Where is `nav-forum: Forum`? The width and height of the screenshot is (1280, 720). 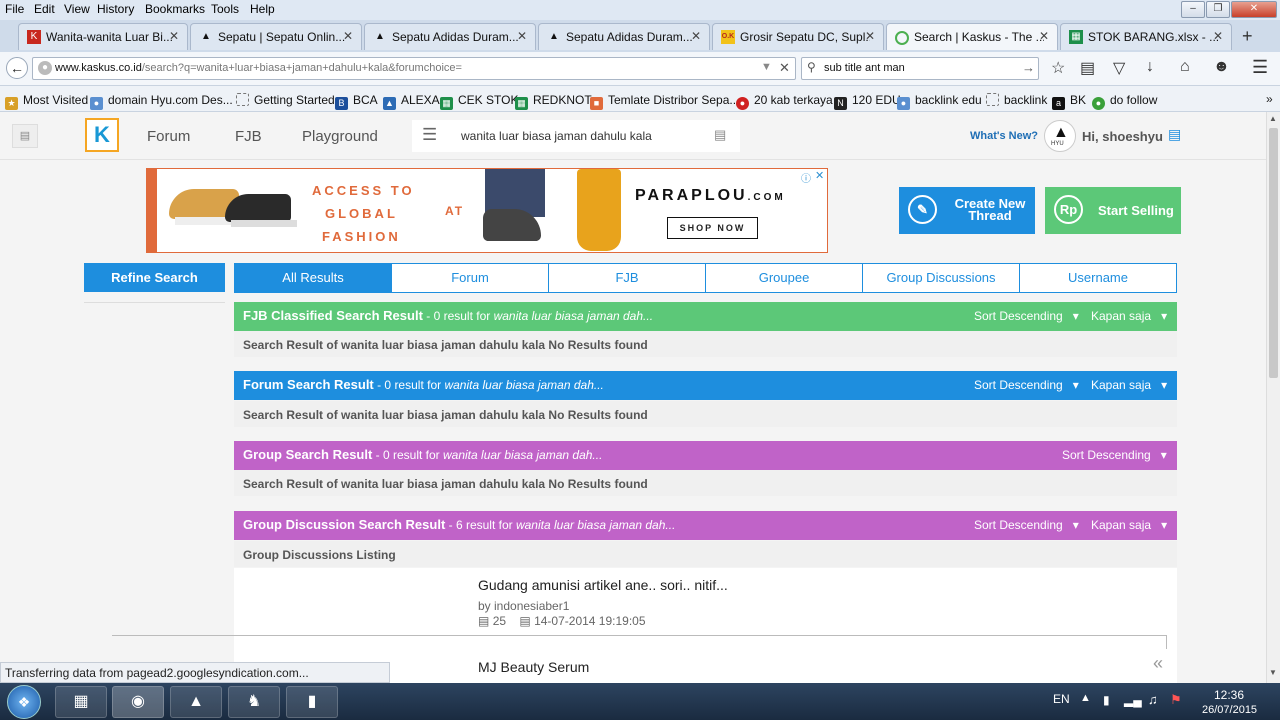 nav-forum: Forum is located at coordinates (168, 136).